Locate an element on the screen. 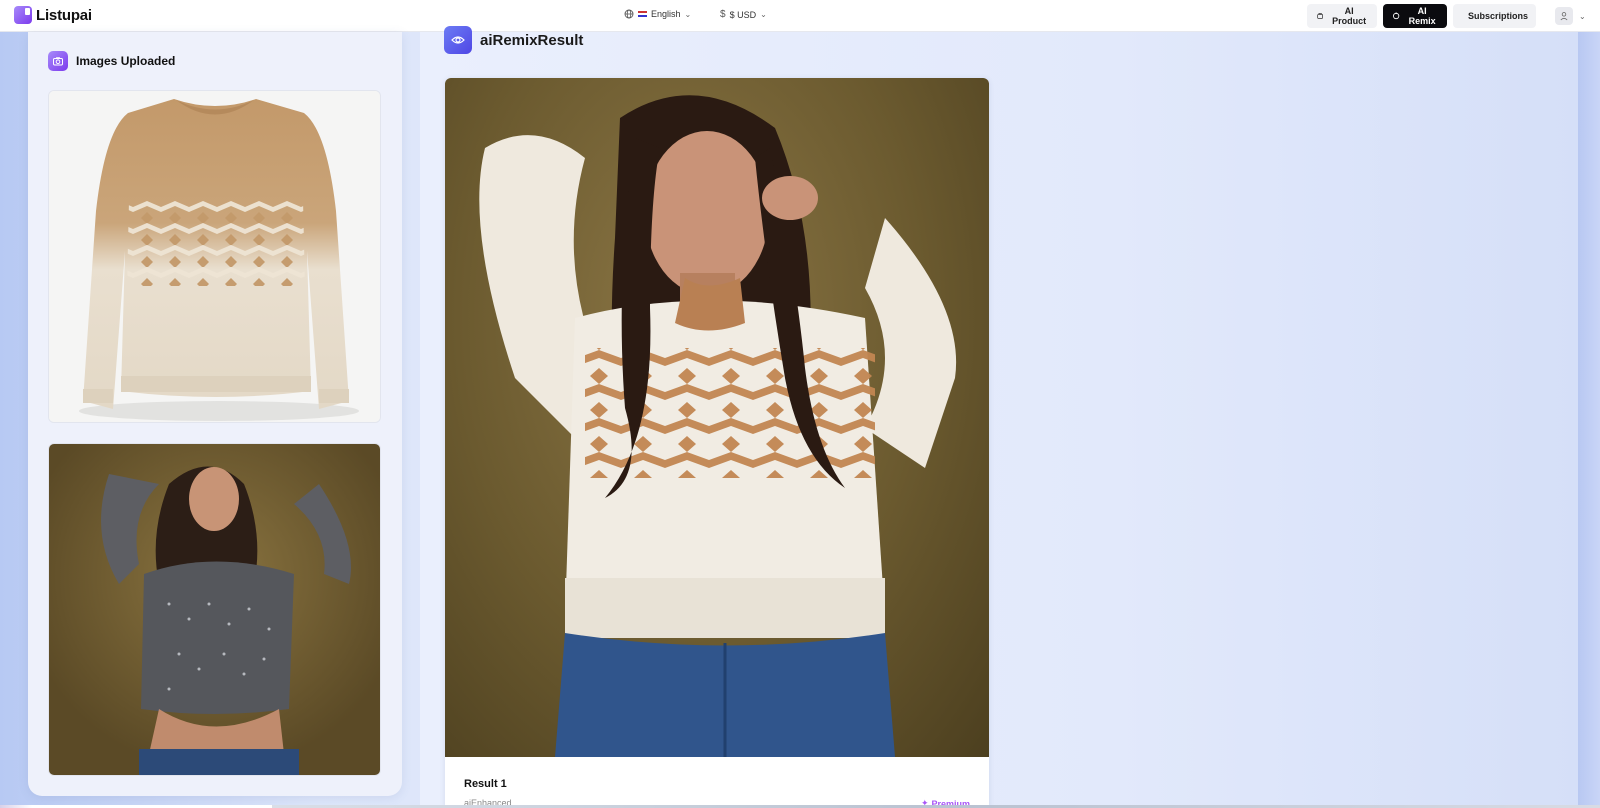 This screenshot has height=808, width=1600. user-icon is located at coordinates (1564, 16).